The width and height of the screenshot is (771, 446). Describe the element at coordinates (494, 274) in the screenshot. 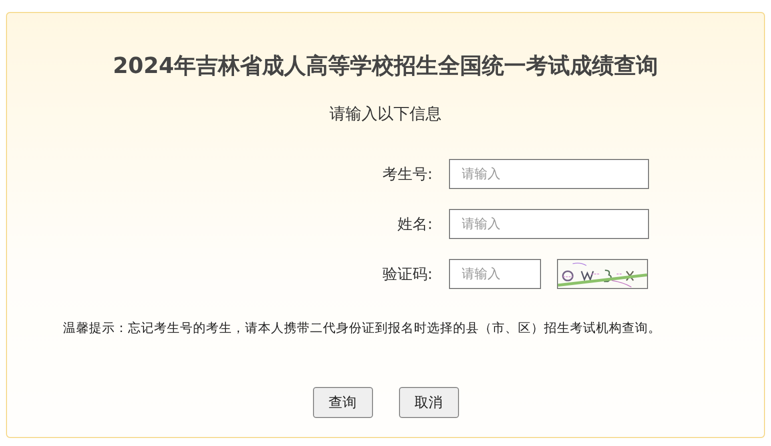

I see `captcha-field: 请输入` at that location.